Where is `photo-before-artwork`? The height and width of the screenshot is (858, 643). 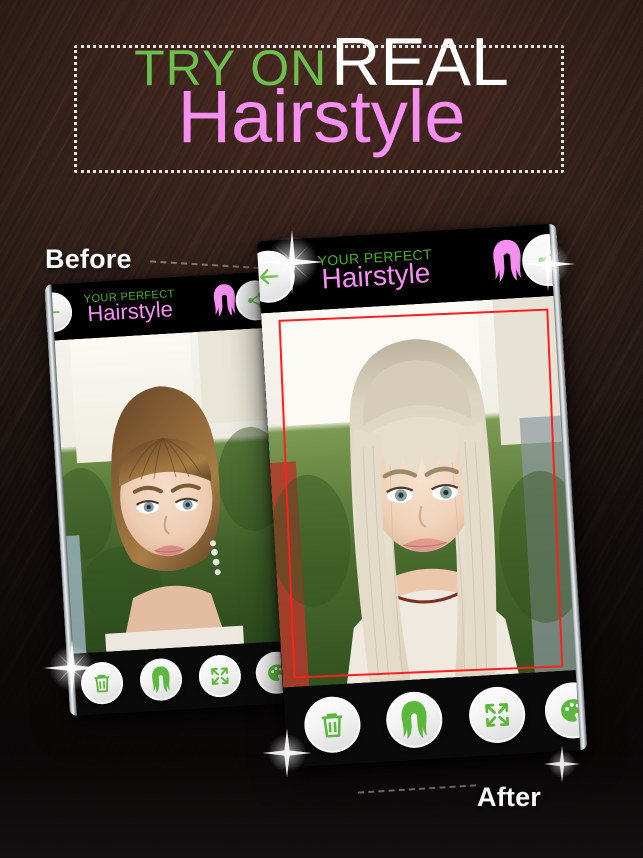 photo-before-artwork is located at coordinates (165, 491).